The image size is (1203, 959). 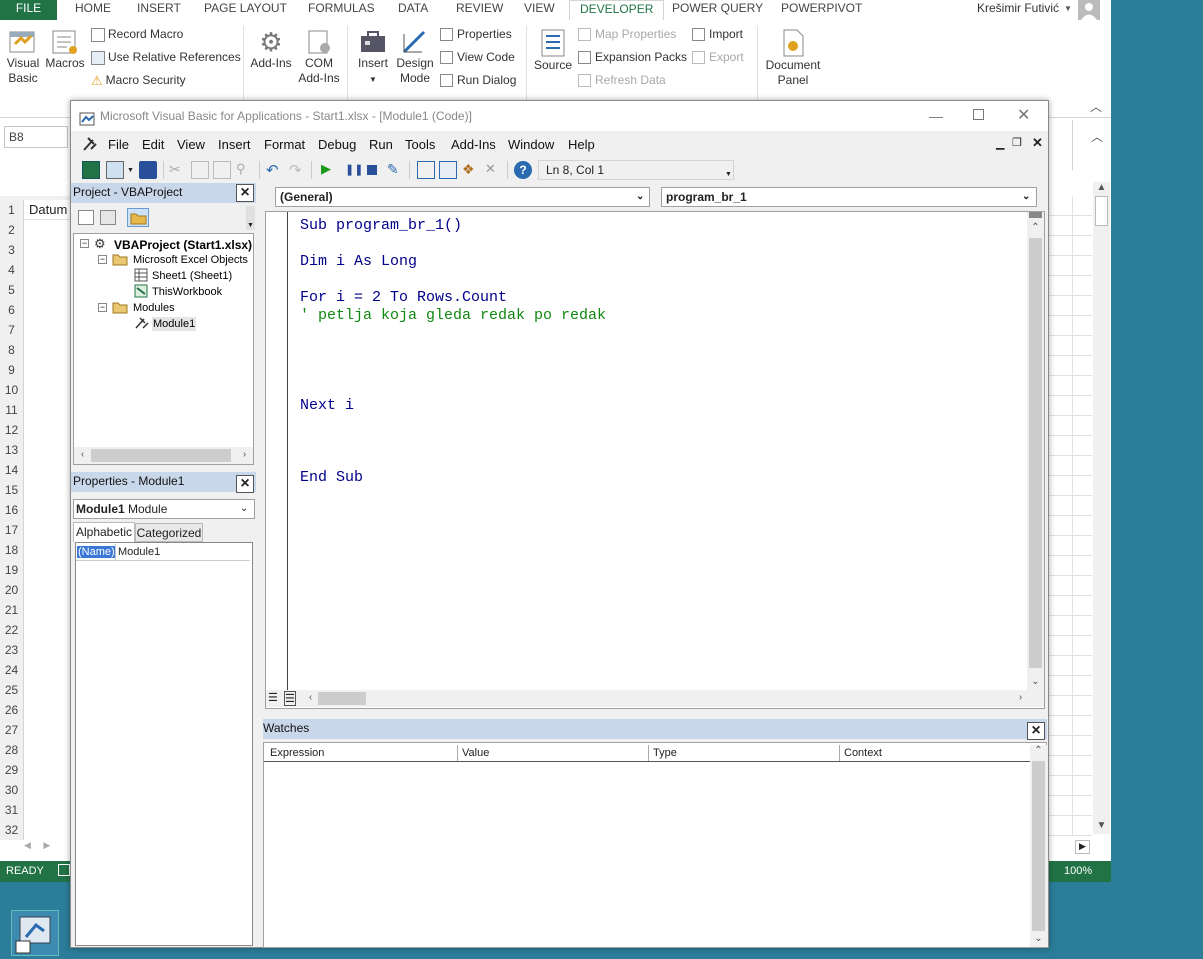 What do you see at coordinates (358, 262) in the screenshot?
I see `code-line: Dim i As Long` at bounding box center [358, 262].